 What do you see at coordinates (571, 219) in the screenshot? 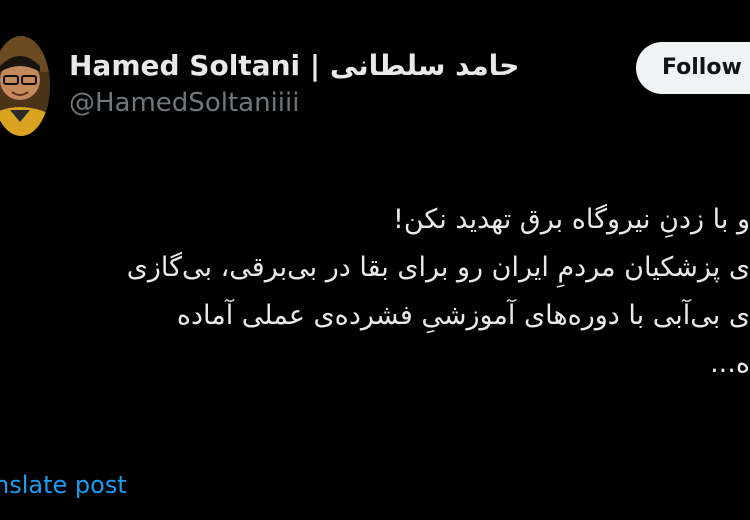
I see `post-text-line: و با زدنِ نیروگاه برق تهدید نکن!` at bounding box center [571, 219].